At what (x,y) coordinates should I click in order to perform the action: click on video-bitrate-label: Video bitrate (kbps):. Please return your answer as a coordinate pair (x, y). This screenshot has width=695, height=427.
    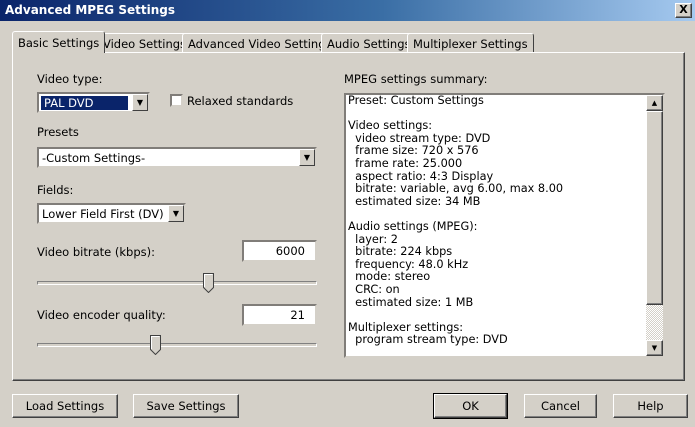
    Looking at the image, I should click on (96, 252).